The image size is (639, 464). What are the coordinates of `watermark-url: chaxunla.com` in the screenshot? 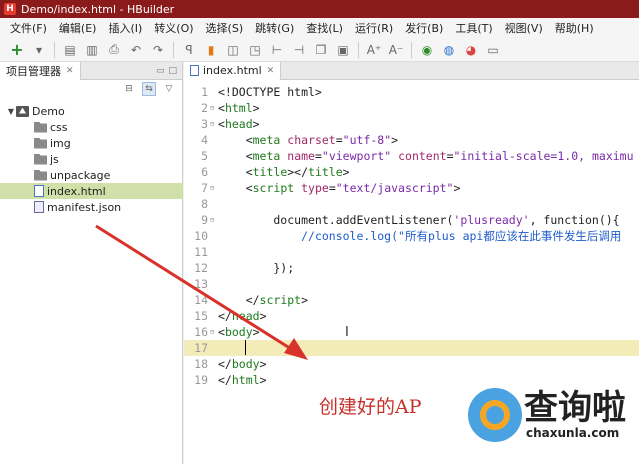 It's located at (573, 433).